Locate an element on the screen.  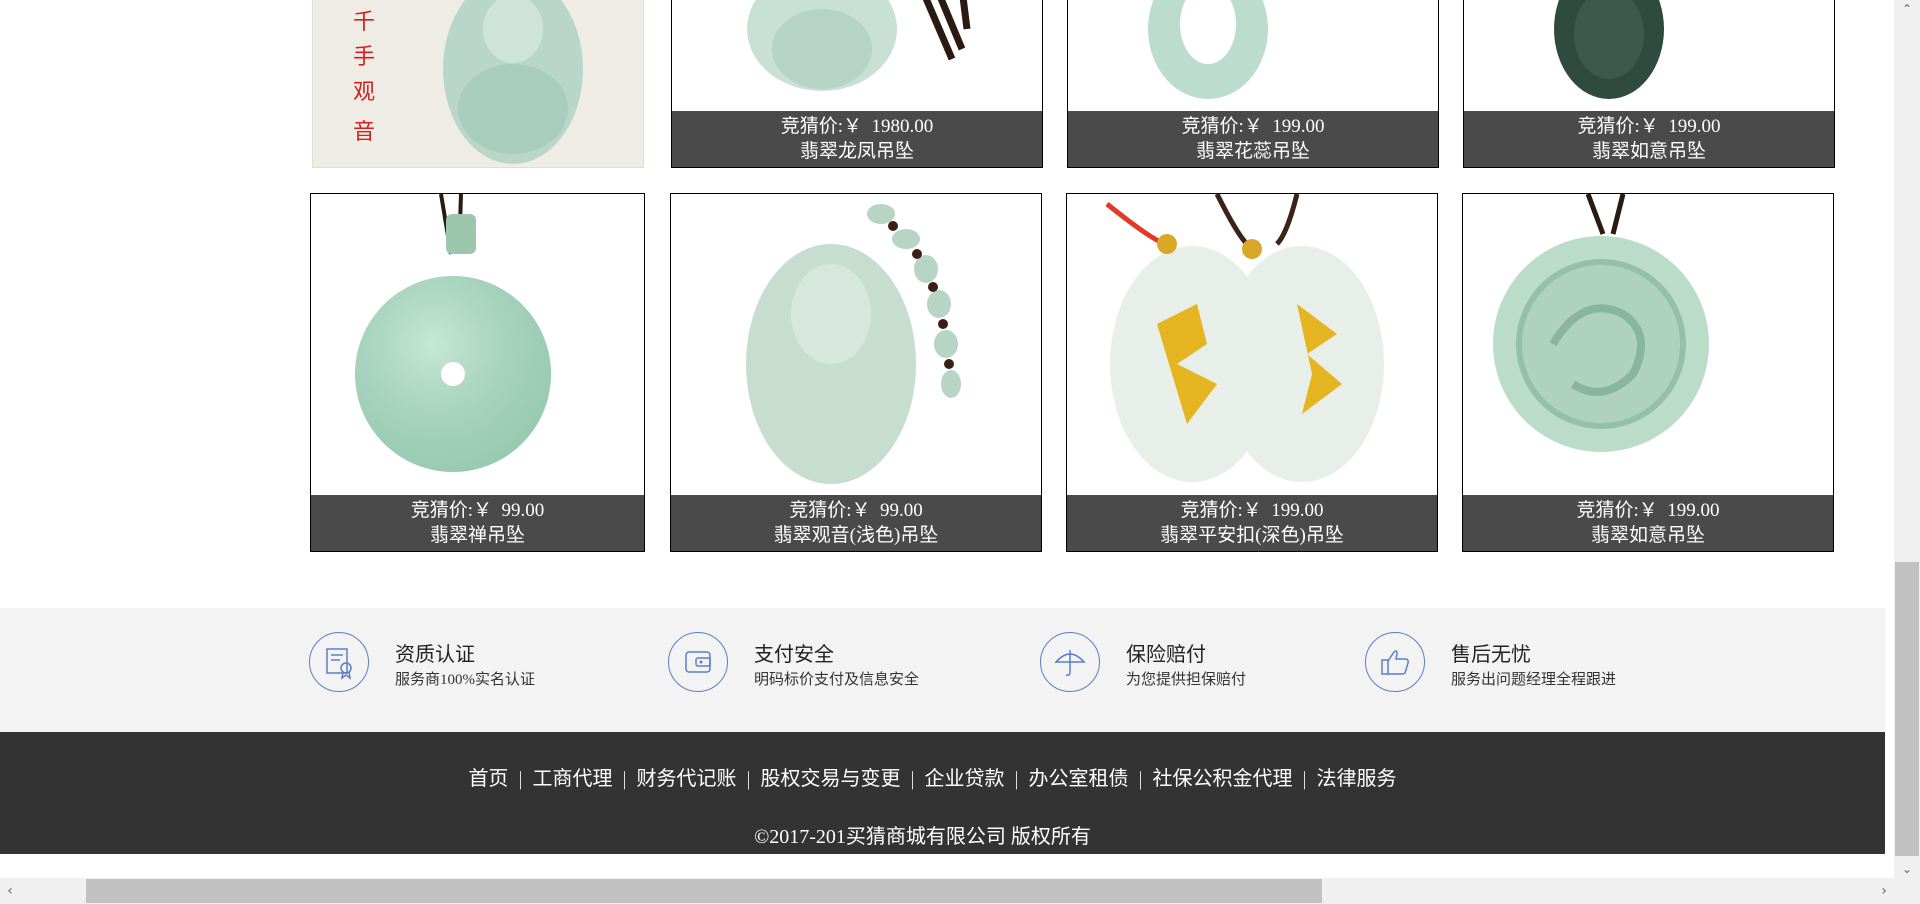
svg-text: 音 is located at coordinates (364, 132).